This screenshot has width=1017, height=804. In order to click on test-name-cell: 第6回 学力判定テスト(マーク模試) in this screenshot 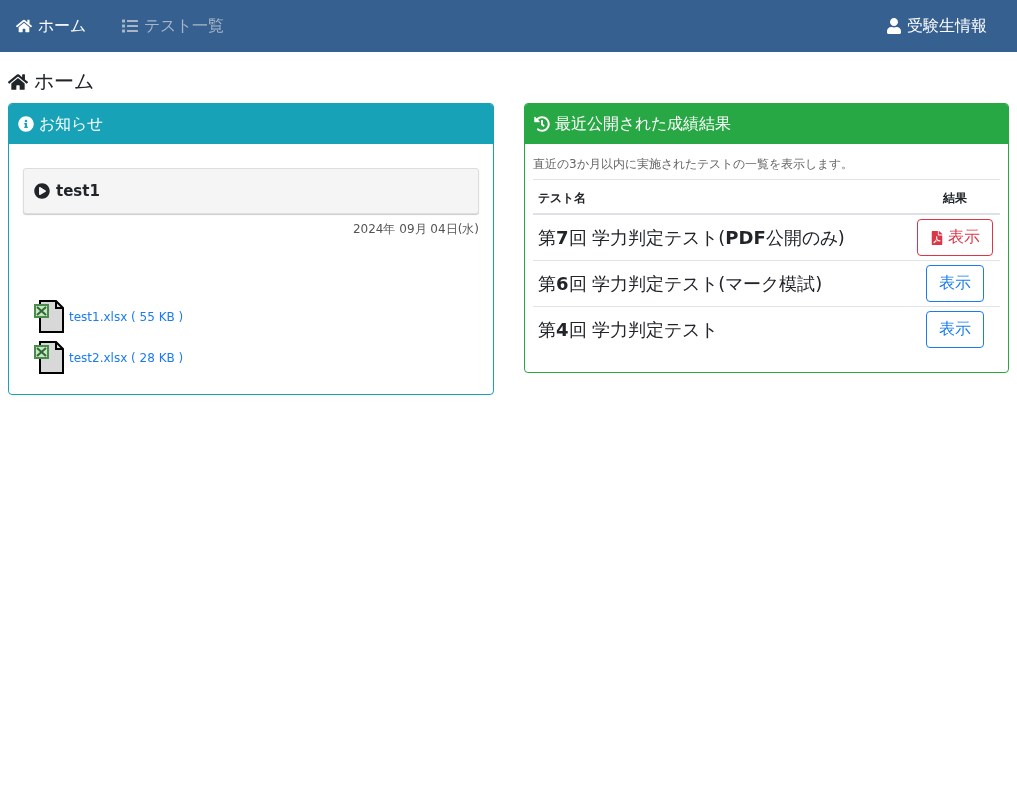, I will do `click(721, 283)`.